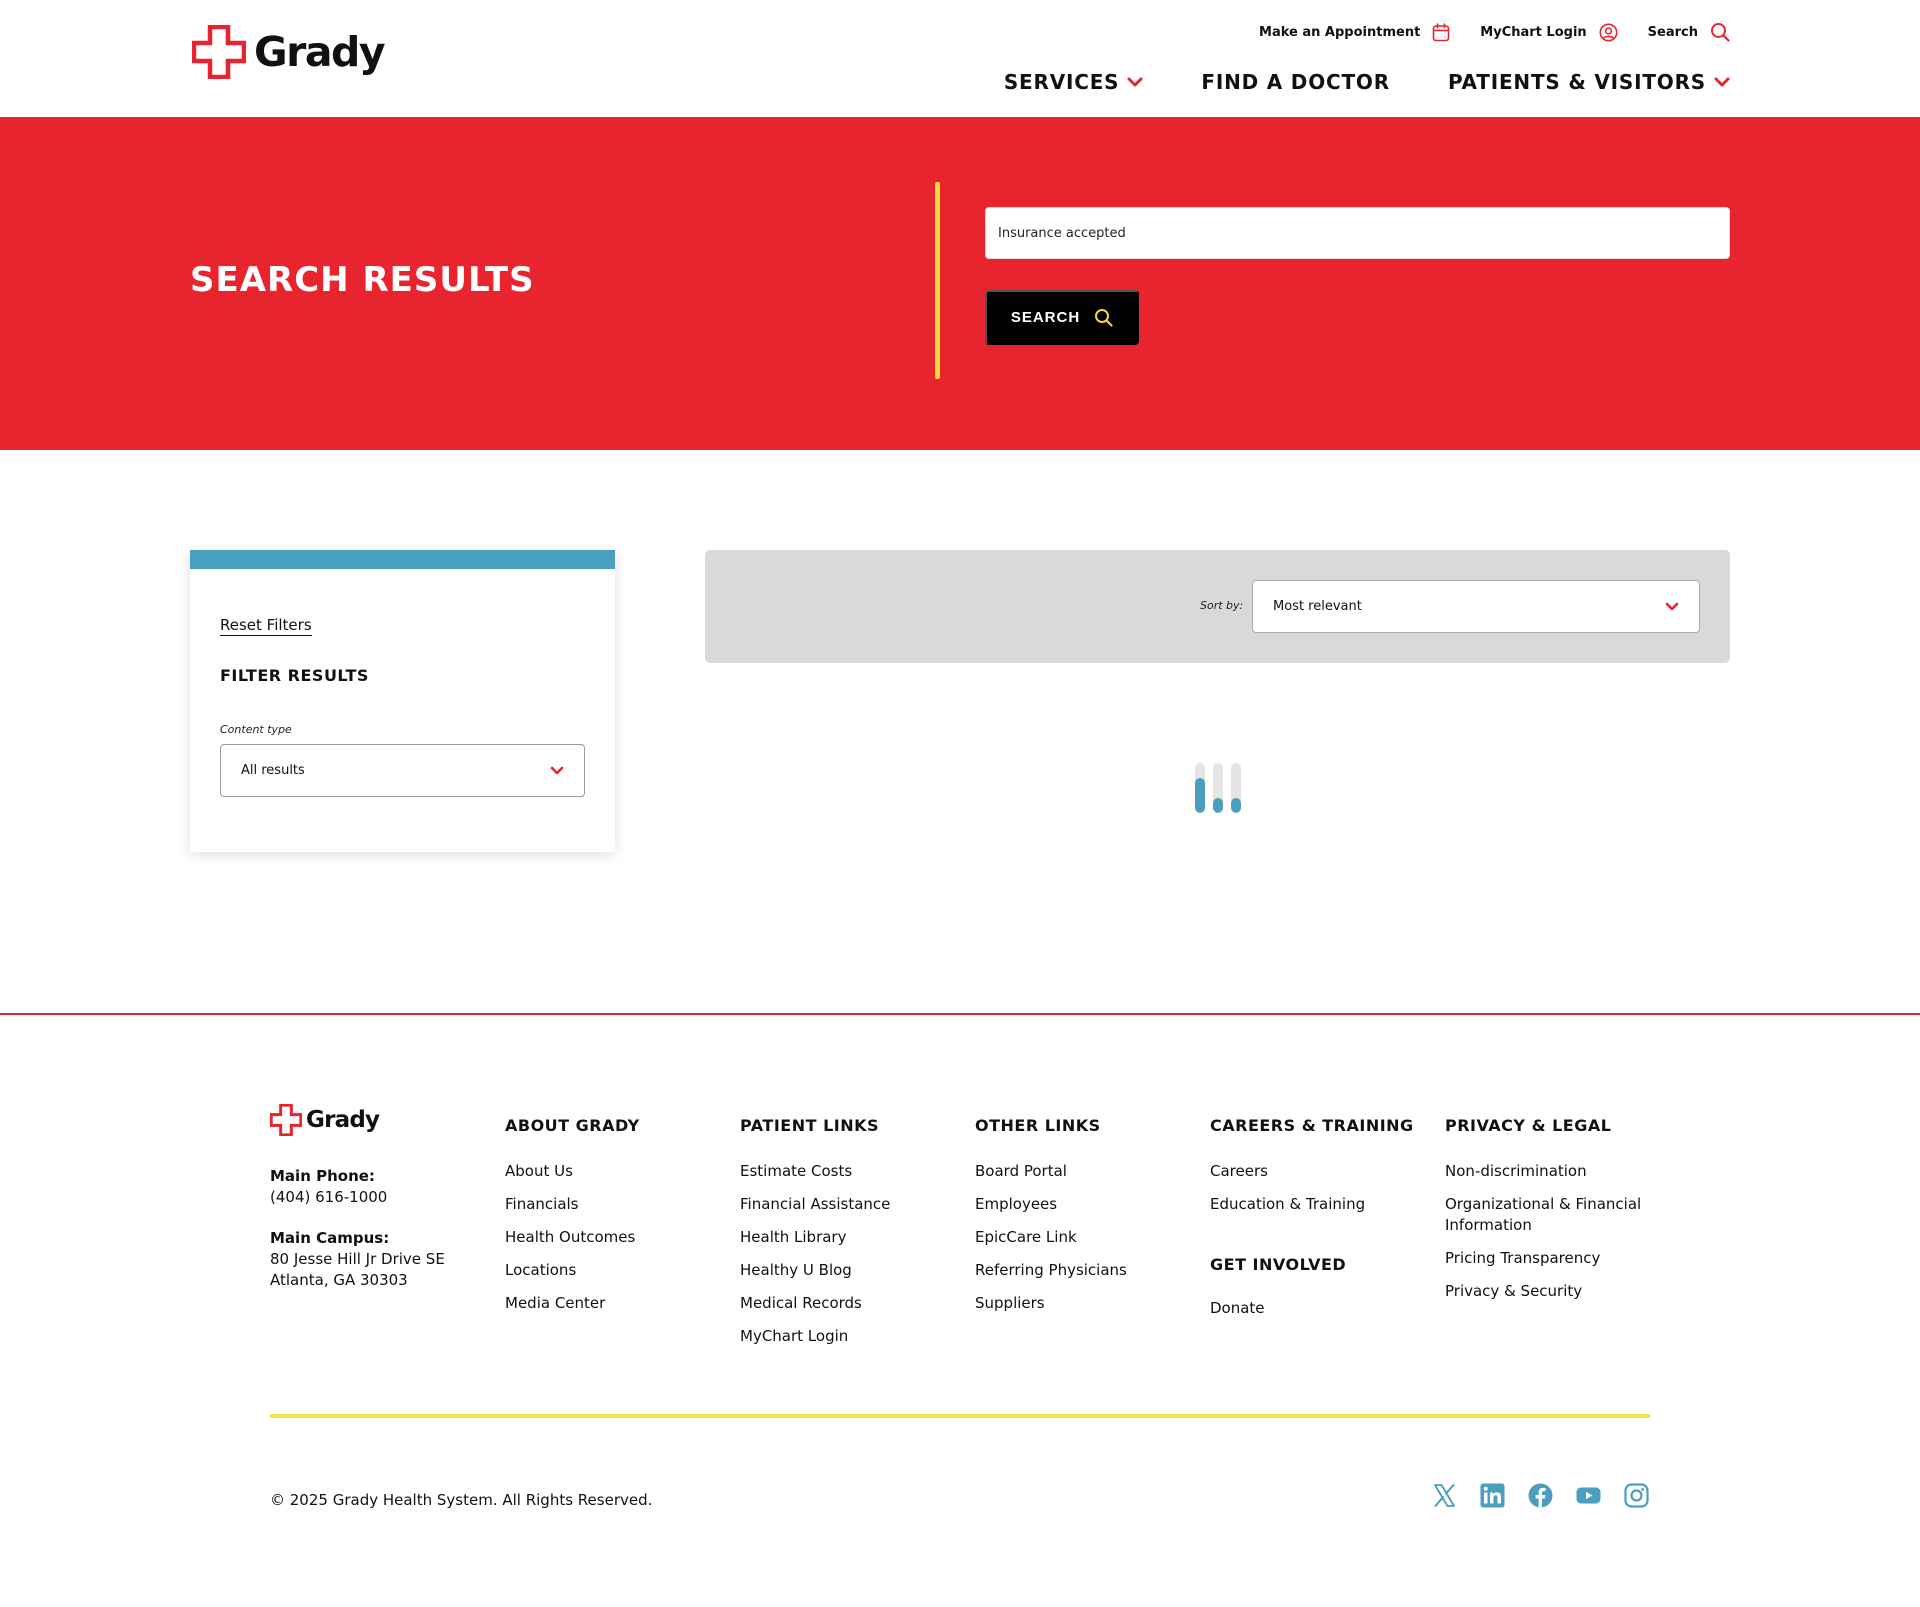  I want to click on mychart-login-link: MyChart Login, so click(1549, 32).